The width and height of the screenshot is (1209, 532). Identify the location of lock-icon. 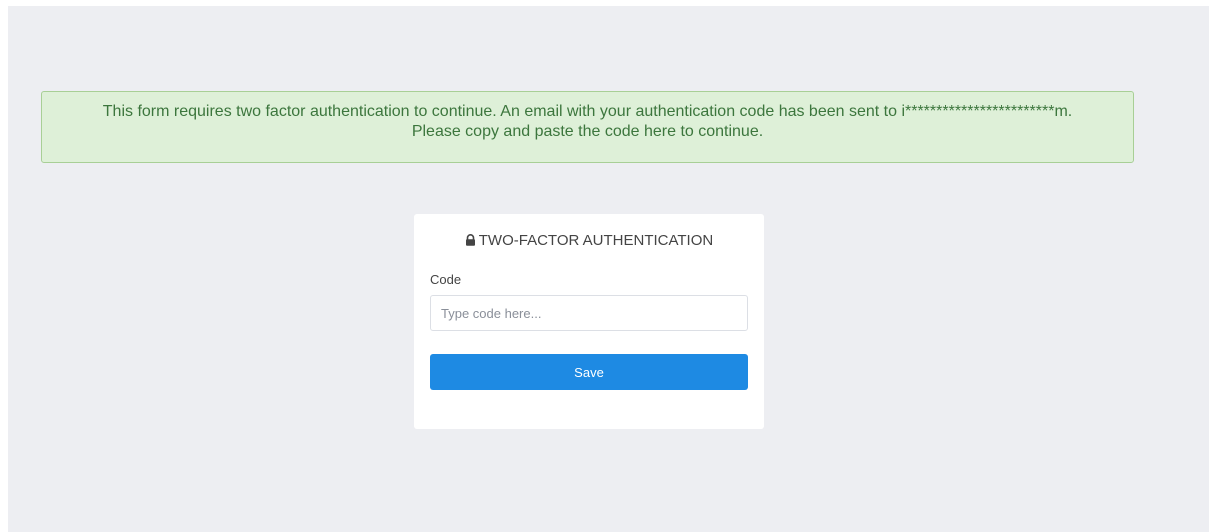
(470, 242).